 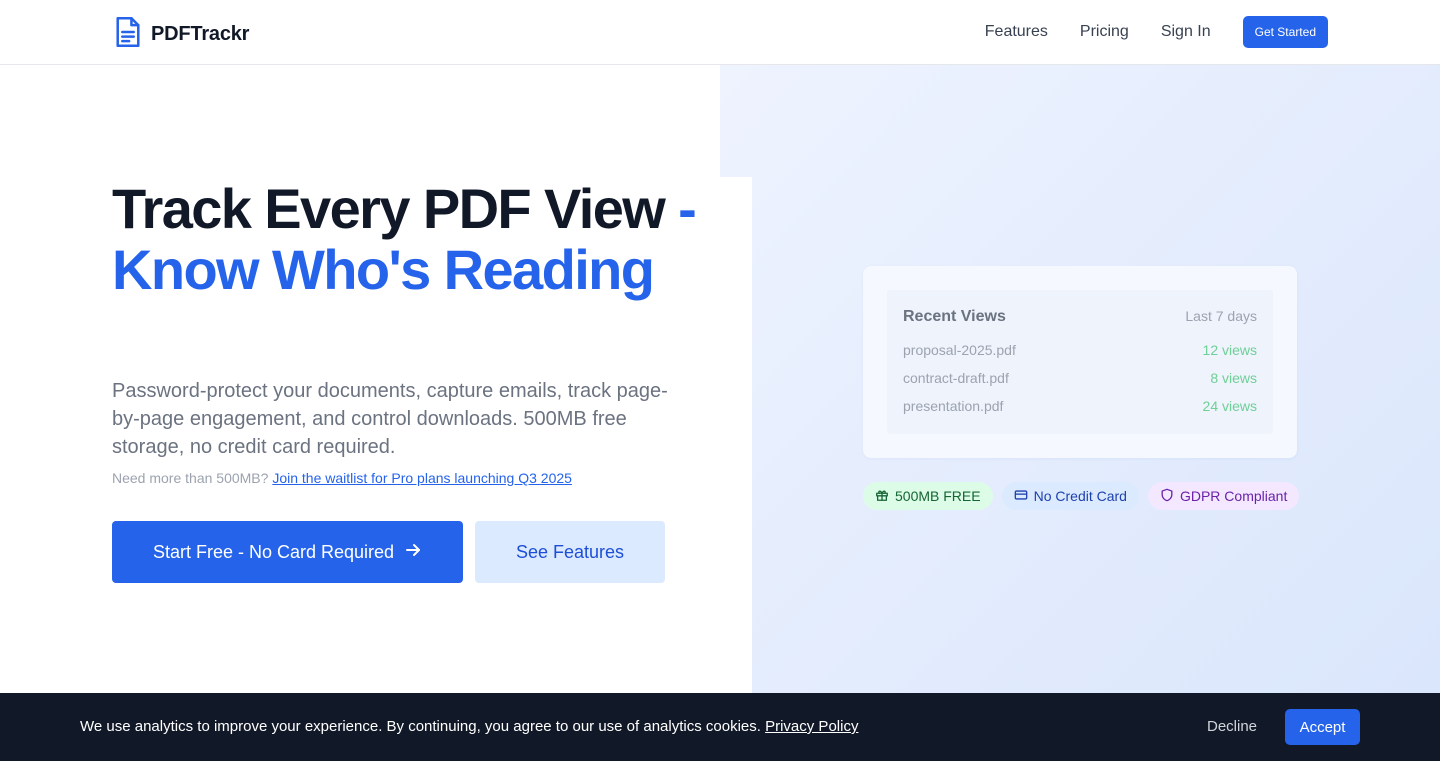 What do you see at coordinates (200, 34) in the screenshot?
I see `brand-name: PDFTrackr` at bounding box center [200, 34].